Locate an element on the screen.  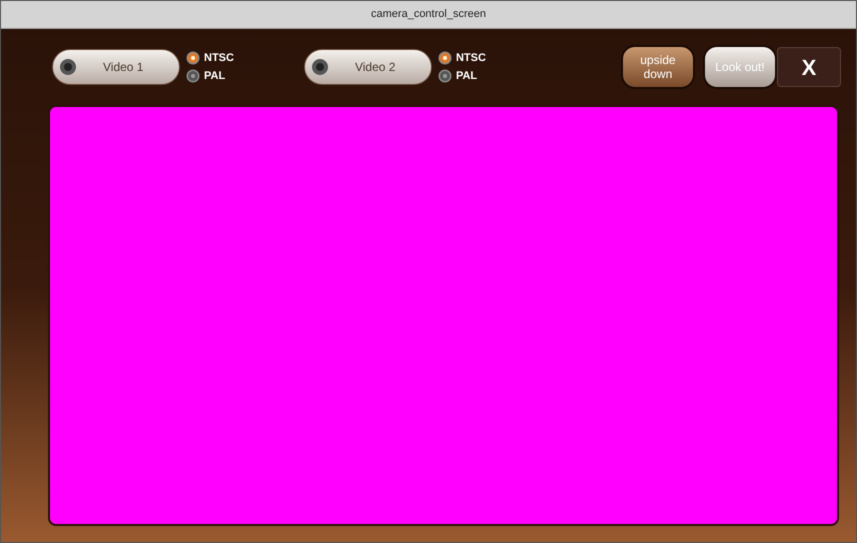
close-button: X is located at coordinates (808, 67).